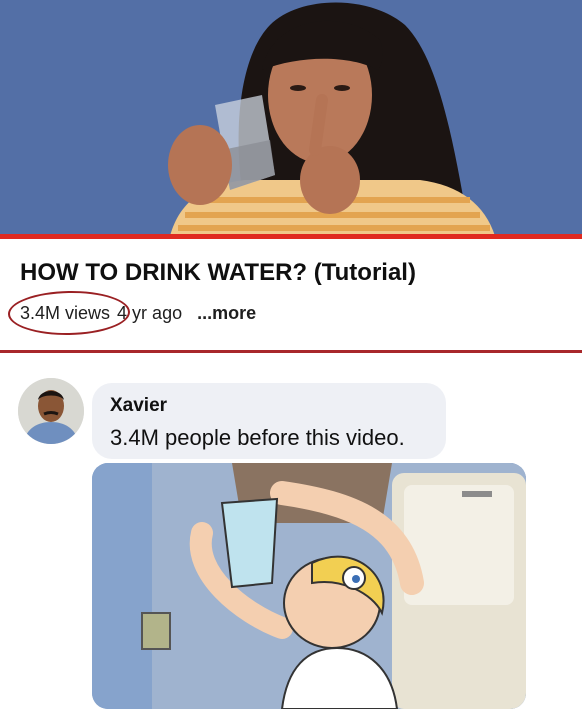 This screenshot has width=582, height=719. I want to click on commenter-avatar, so click(51, 411).